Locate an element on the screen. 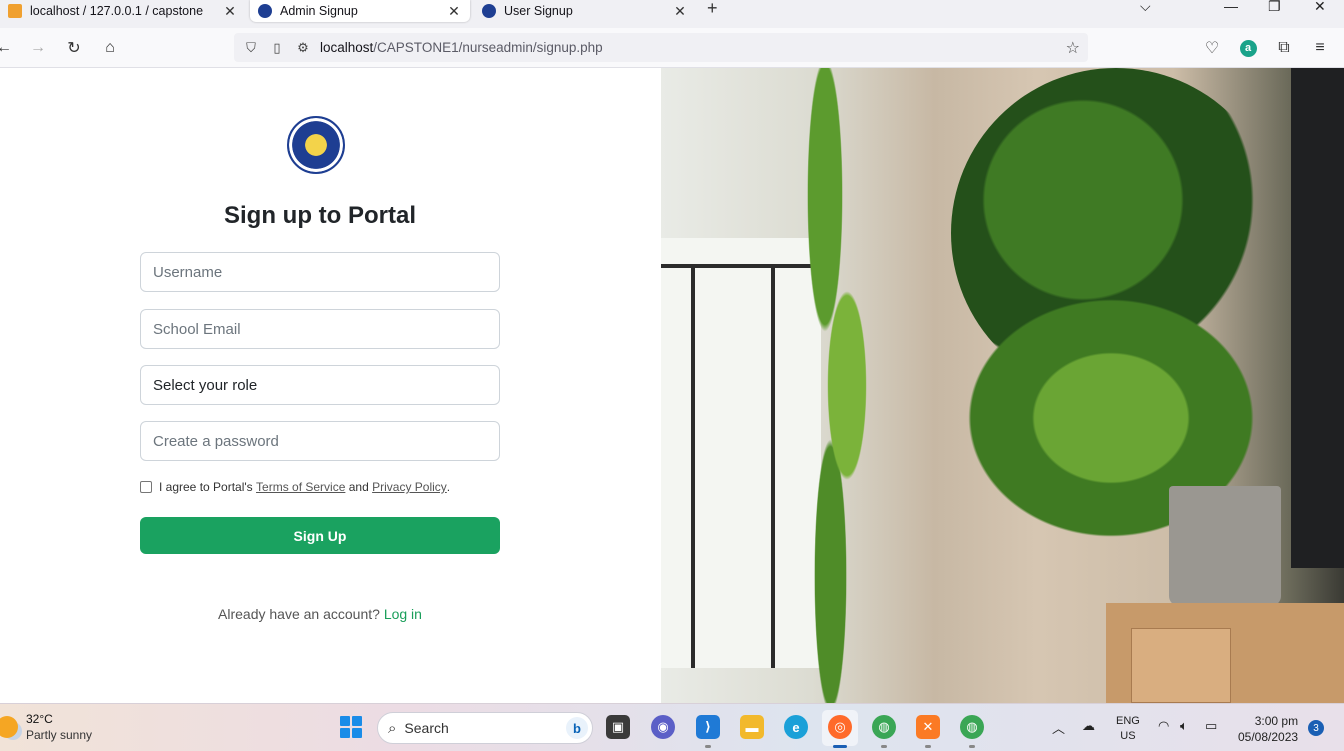  sign-up-button: Sign Up is located at coordinates (320, 535).